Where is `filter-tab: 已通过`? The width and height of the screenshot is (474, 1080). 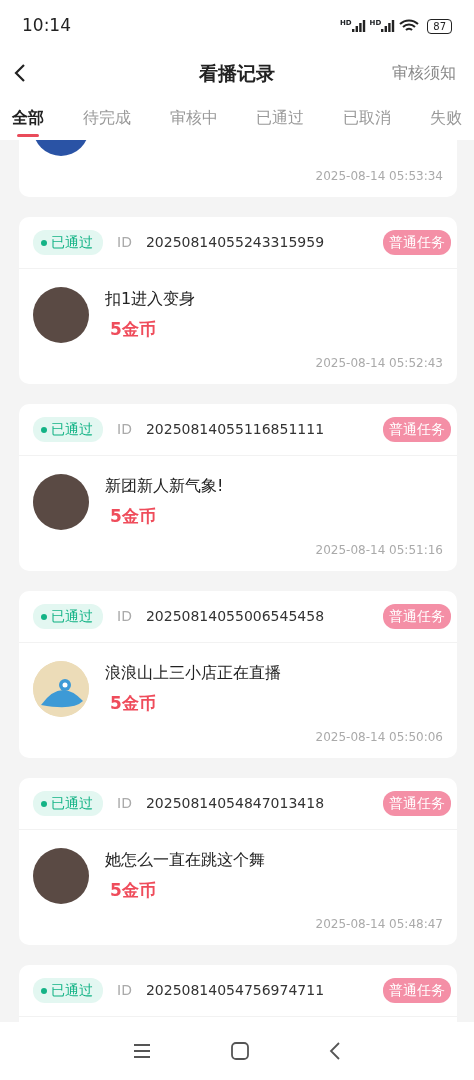
filter-tab: 已通过 is located at coordinates (280, 121).